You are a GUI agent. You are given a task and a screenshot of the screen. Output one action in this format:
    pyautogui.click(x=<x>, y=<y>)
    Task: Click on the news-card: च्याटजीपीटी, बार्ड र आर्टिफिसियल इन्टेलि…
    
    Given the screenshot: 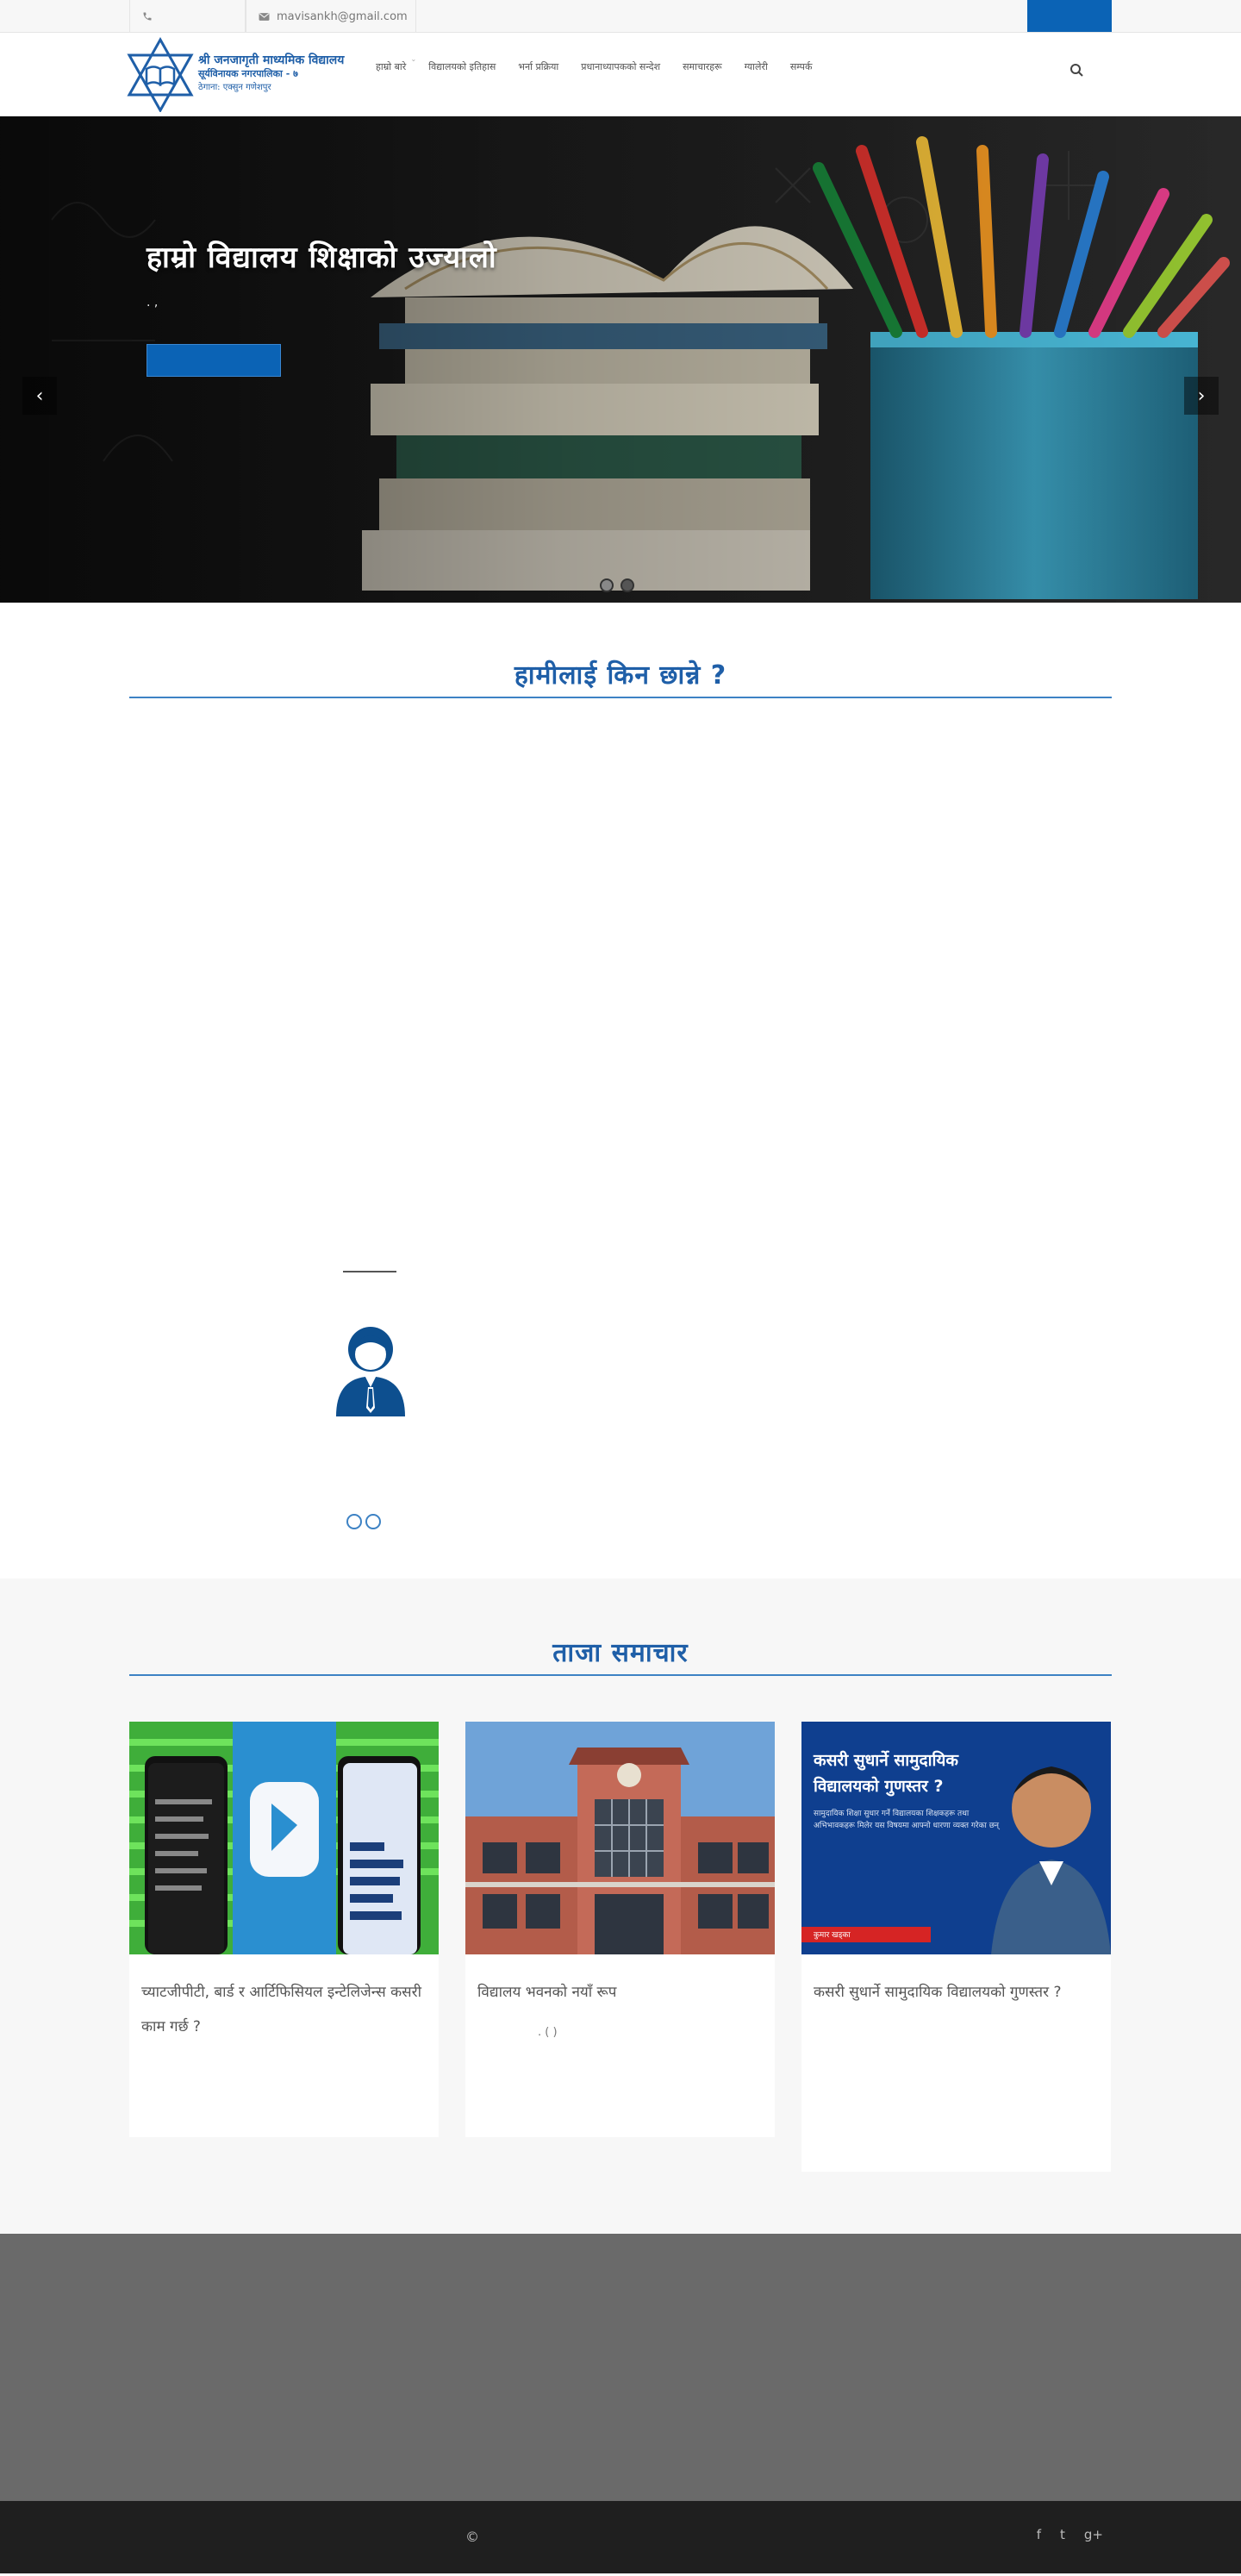 What is the action you would take?
    pyautogui.click(x=284, y=1929)
    